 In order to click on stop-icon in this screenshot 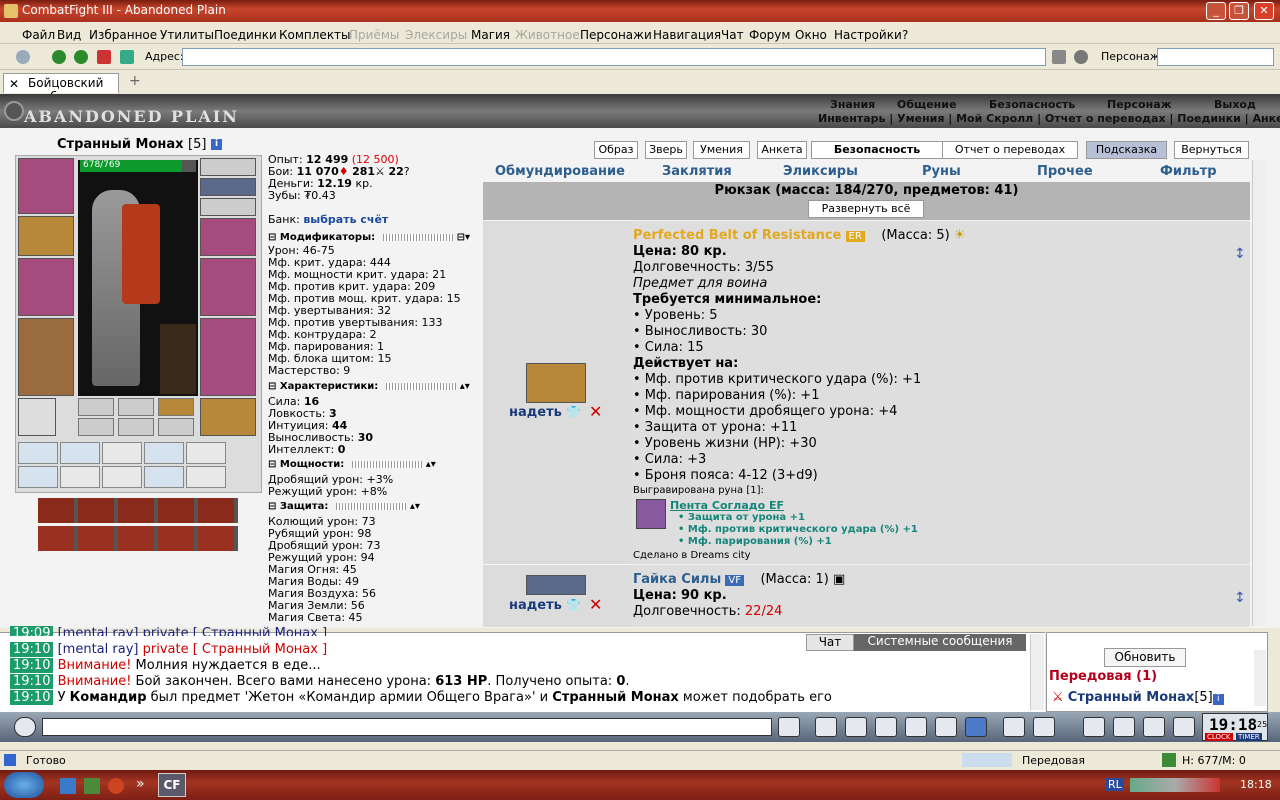, I will do `click(104, 57)`.